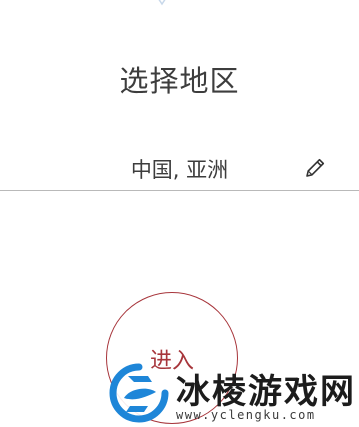 Image resolution: width=359 pixels, height=427 pixels. Describe the element at coordinates (246, 415) in the screenshot. I see `watermark-url: www.yclengku.com` at that location.